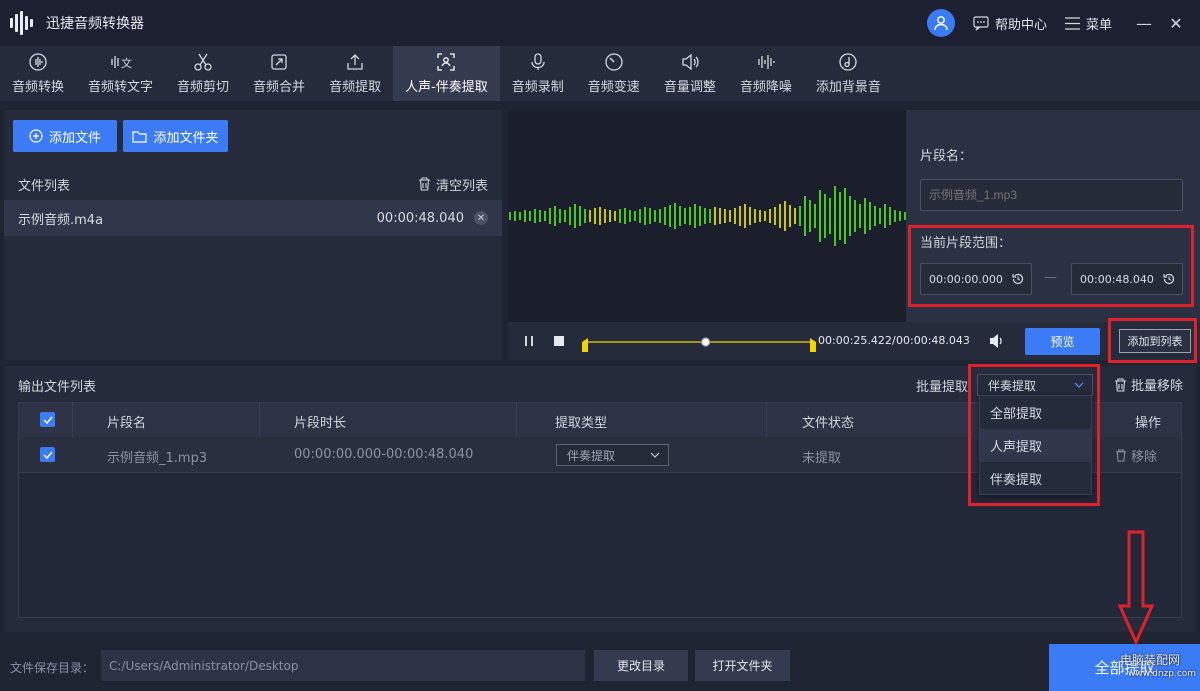 Image resolution: width=1200 pixels, height=691 pixels. What do you see at coordinates (61, 220) in the screenshot?
I see `file-name: 示例音频.m4a` at bounding box center [61, 220].